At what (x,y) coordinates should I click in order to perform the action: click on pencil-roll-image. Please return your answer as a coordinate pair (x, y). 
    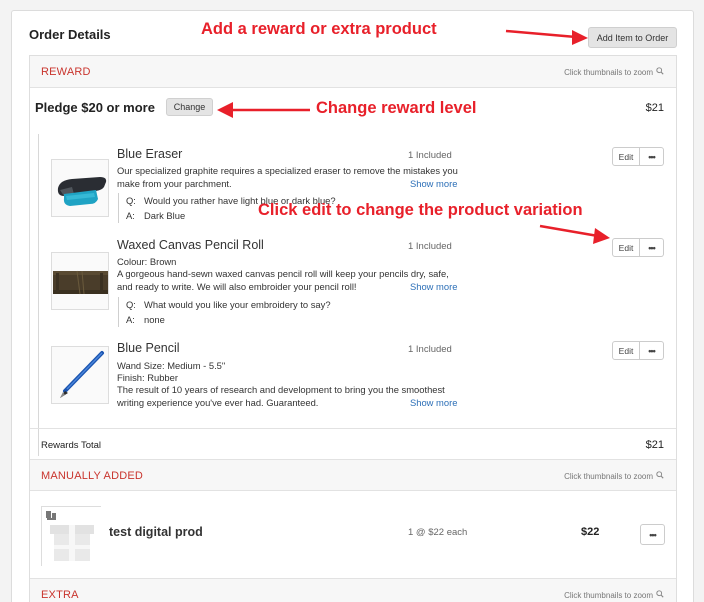
    Looking at the image, I should click on (80, 281).